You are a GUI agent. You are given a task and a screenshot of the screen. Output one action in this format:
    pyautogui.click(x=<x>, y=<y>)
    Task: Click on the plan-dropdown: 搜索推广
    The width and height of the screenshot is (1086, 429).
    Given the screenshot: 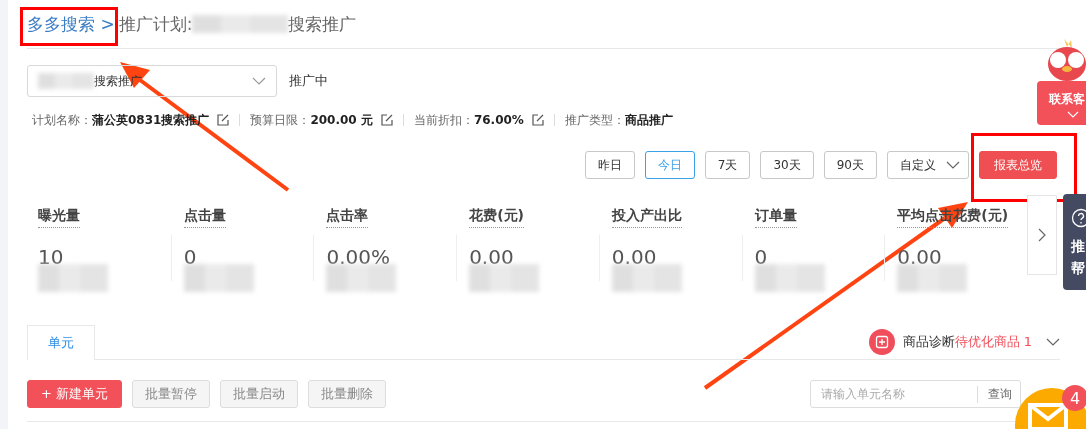 What is the action you would take?
    pyautogui.click(x=152, y=81)
    